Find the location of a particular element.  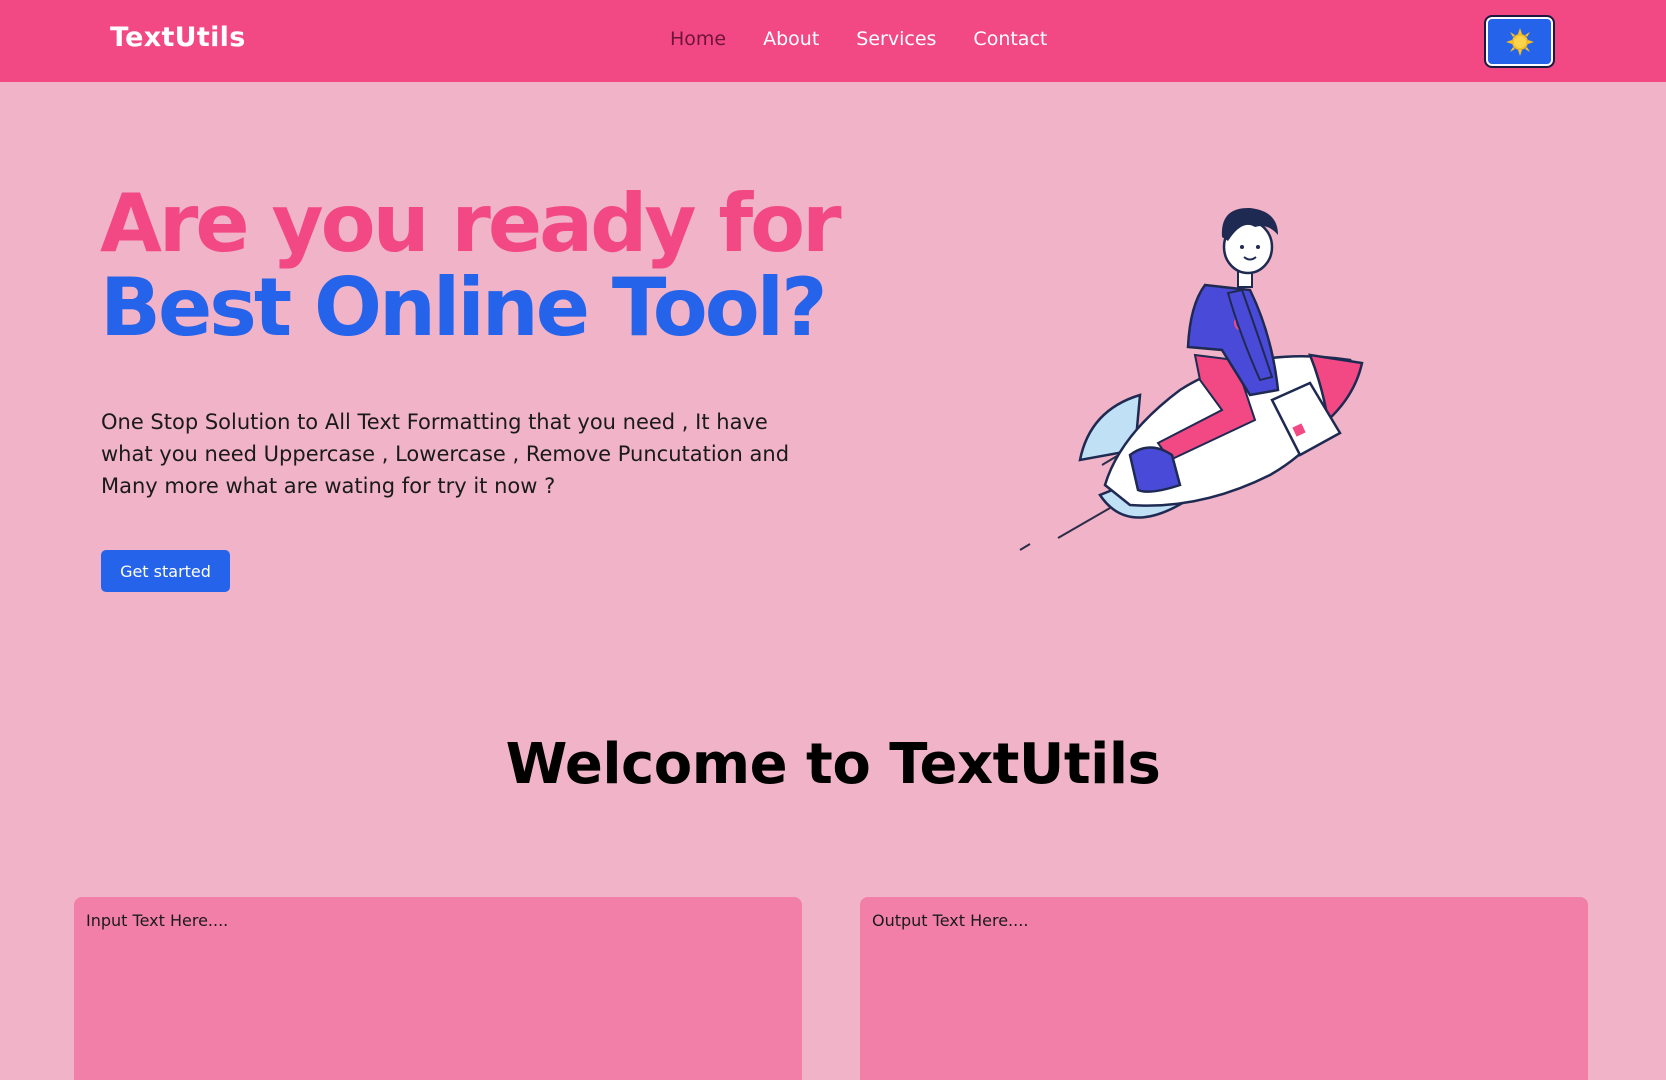

theme-toggle-button is located at coordinates (1519, 41).